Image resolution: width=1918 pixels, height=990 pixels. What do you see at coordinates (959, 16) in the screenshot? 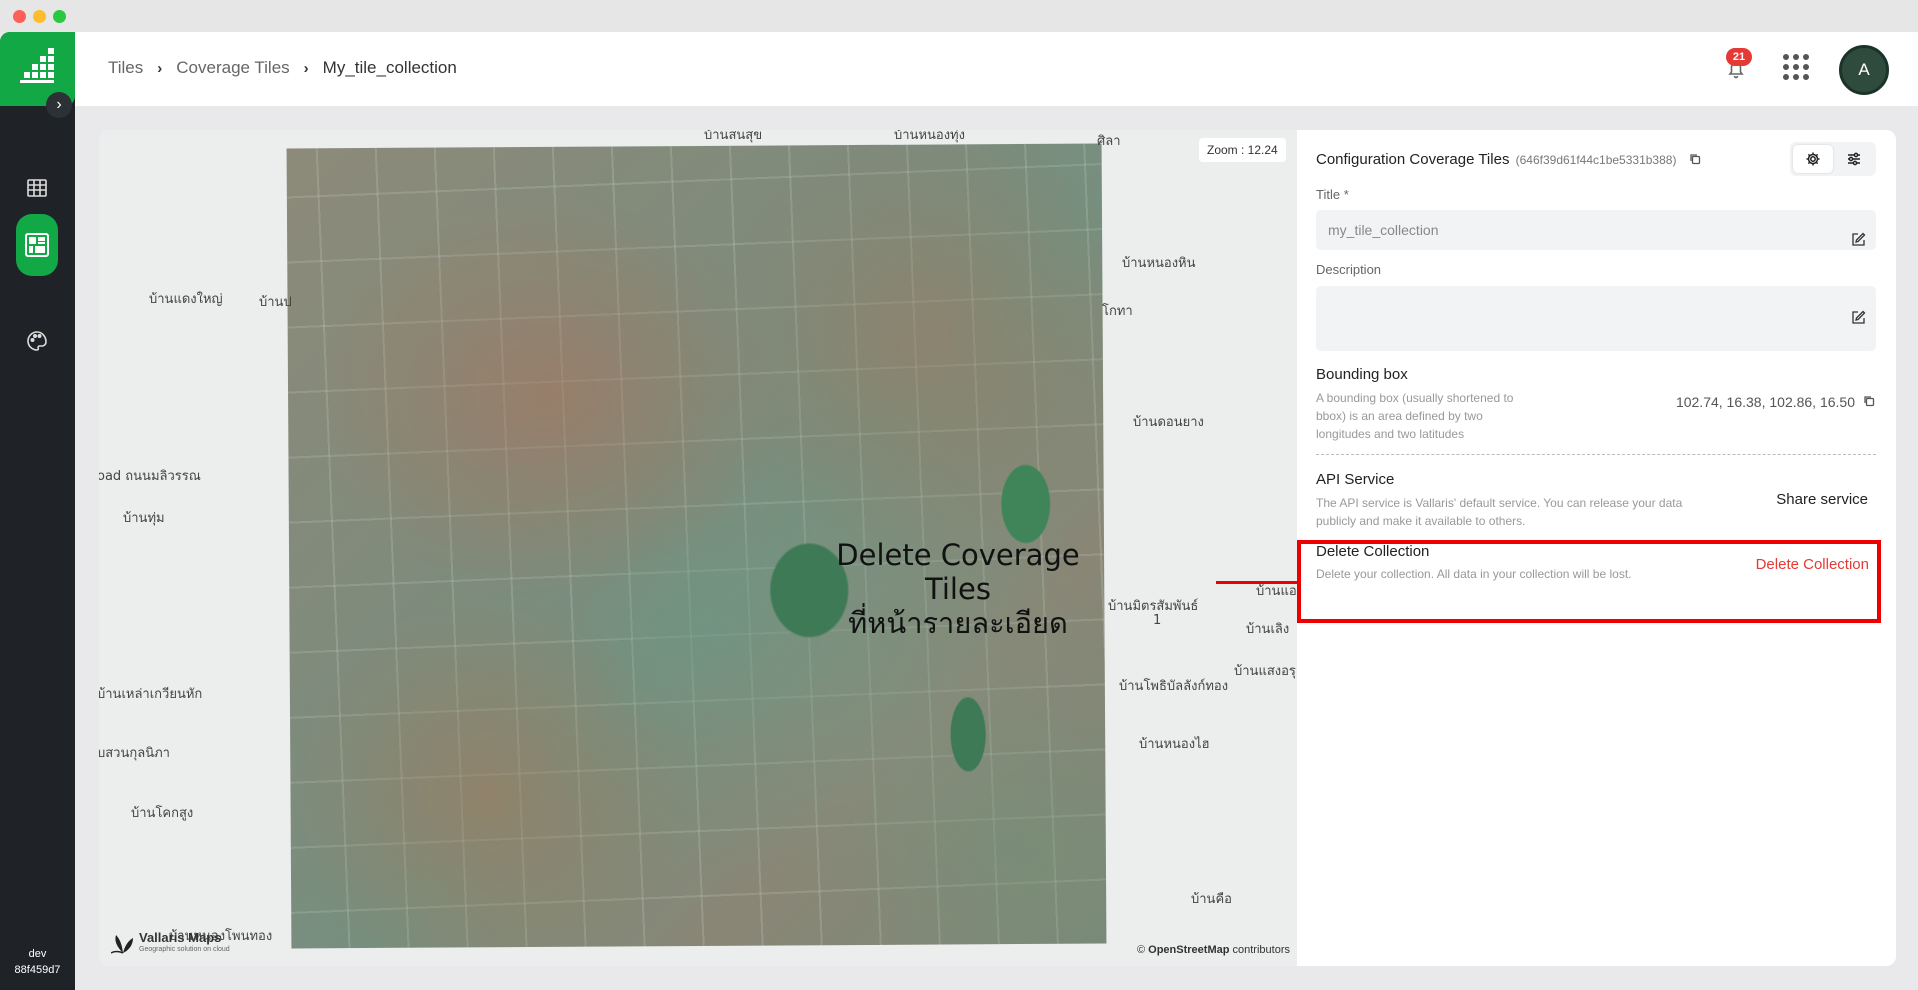
I see `window-titlebar` at bounding box center [959, 16].